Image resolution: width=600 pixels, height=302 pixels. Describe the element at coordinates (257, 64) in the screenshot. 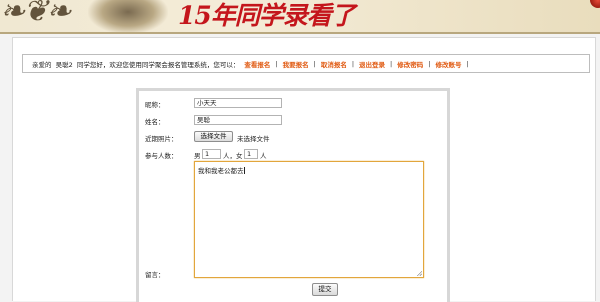

I see `nav-link-view-signups: 查看报名` at that location.